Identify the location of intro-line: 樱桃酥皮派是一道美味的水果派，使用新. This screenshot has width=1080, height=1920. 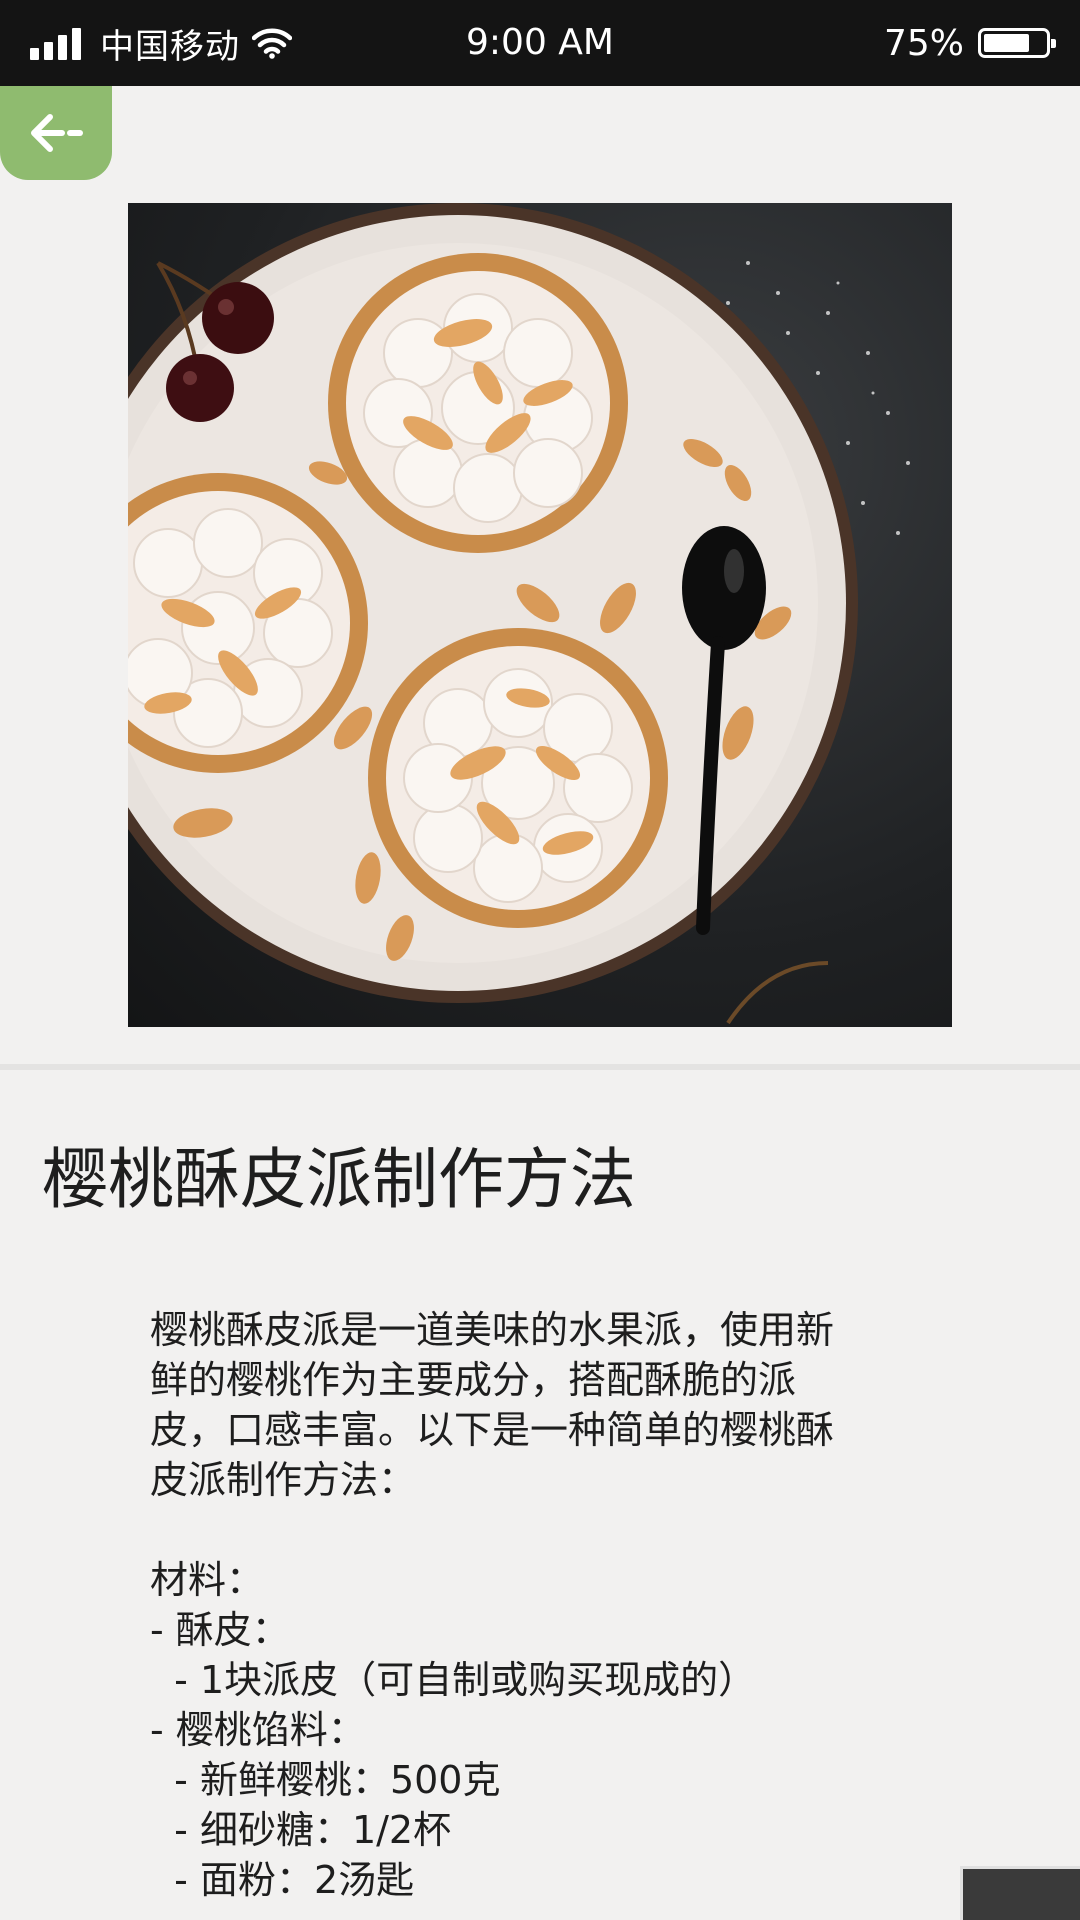
(492, 1330).